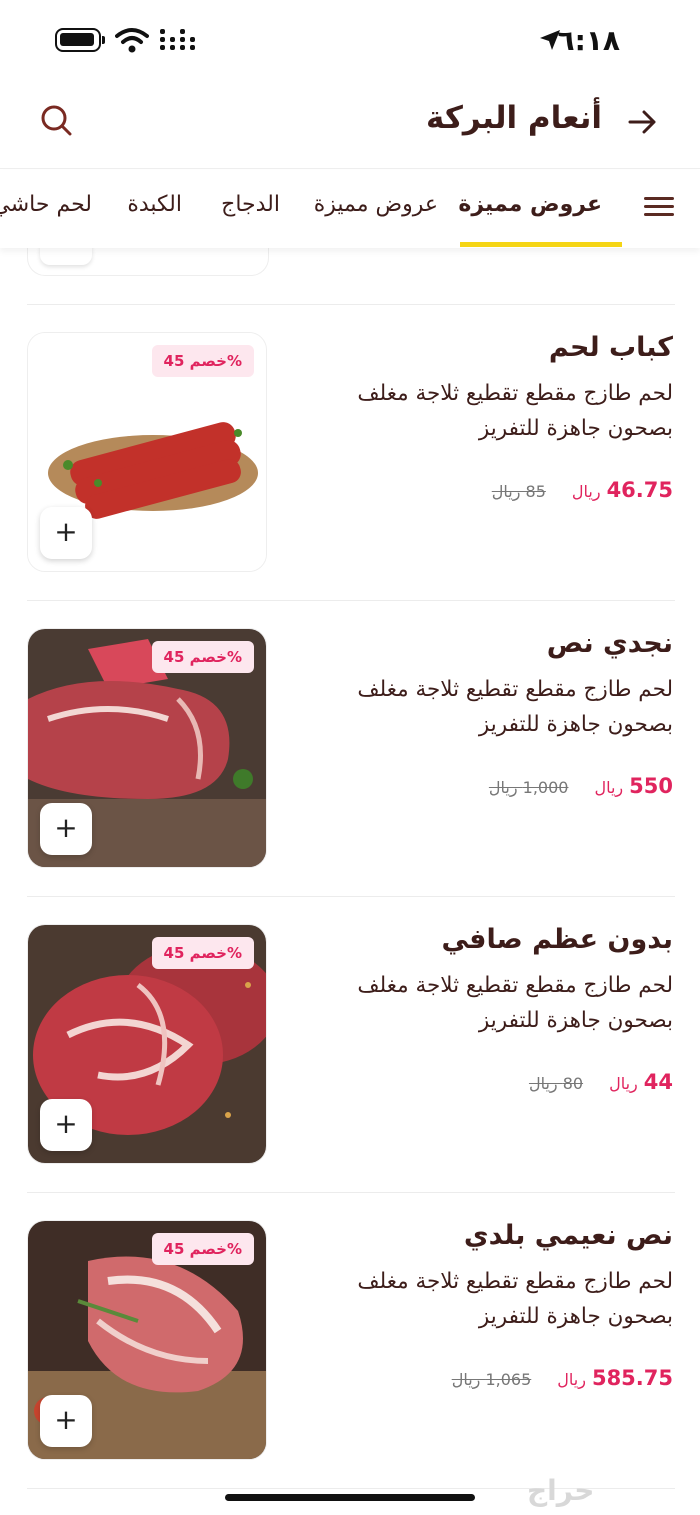 The width and height of the screenshot is (700, 1515). I want to click on home-indicator, so click(350, 1497).